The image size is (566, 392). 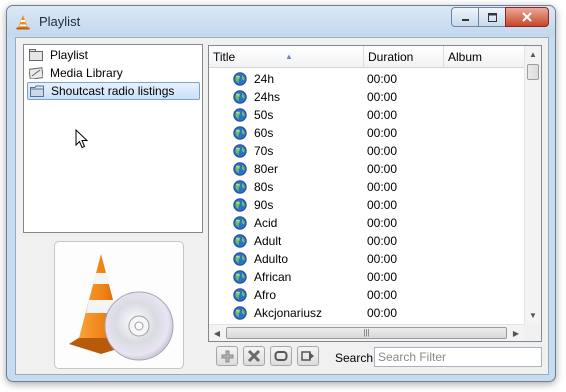 I want to click on column-header-duration: Duration, so click(x=404, y=56).